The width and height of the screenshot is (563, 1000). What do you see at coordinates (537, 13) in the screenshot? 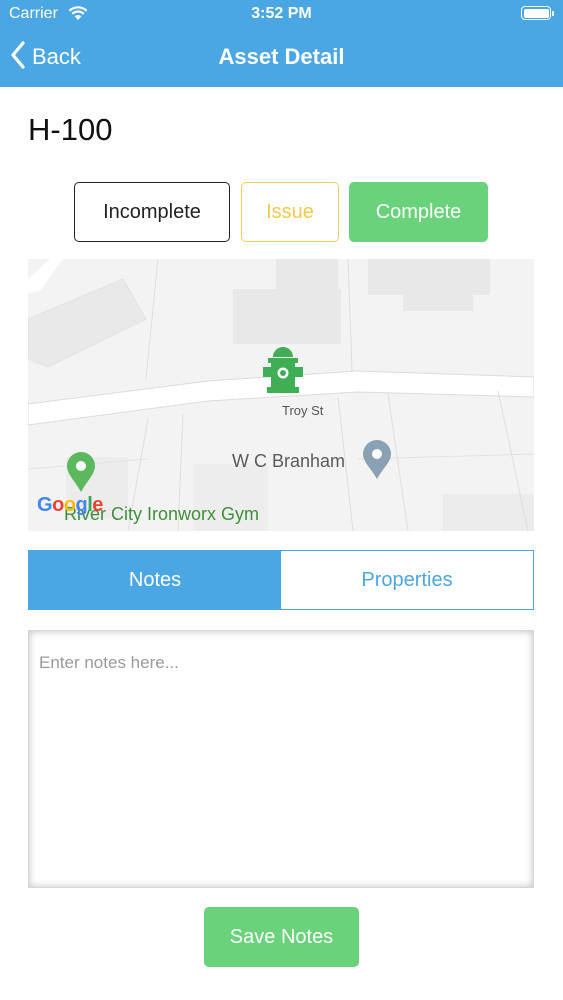
I see `battery-icon` at bounding box center [537, 13].